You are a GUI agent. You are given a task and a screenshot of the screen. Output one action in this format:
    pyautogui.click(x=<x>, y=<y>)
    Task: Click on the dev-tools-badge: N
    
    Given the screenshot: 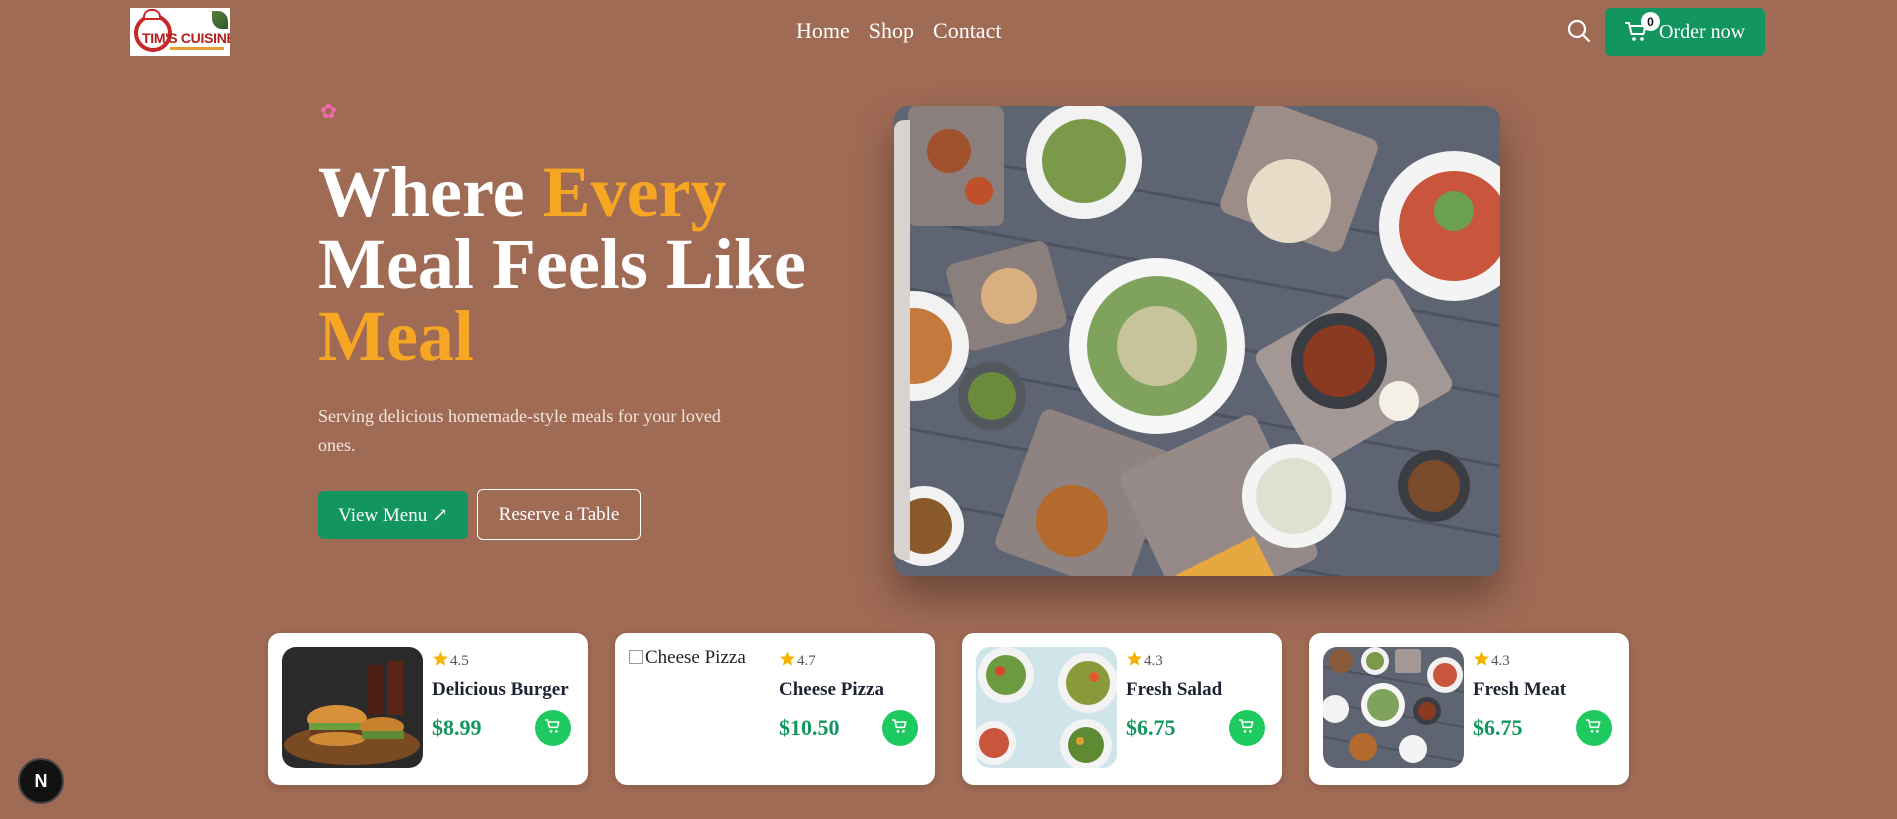 What is the action you would take?
    pyautogui.click(x=41, y=781)
    